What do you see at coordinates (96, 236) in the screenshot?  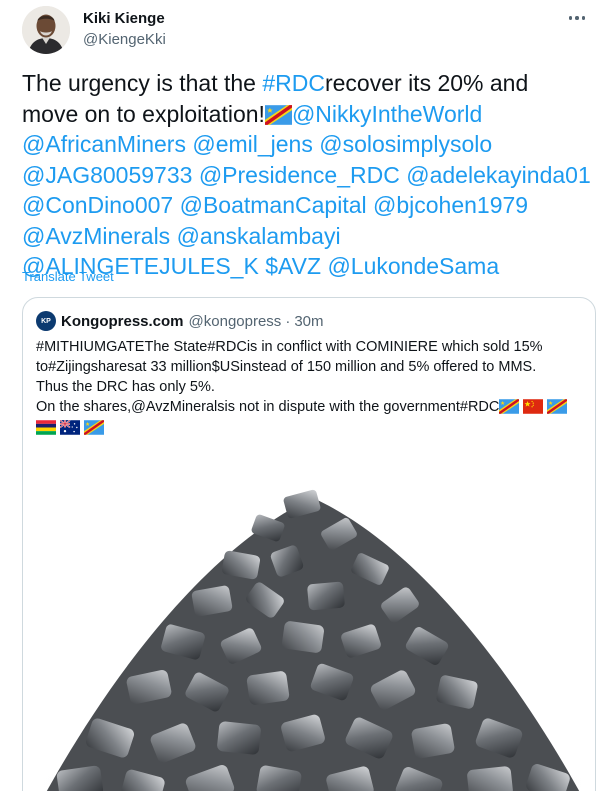 I see `mention-link: @AvzMinerals` at bounding box center [96, 236].